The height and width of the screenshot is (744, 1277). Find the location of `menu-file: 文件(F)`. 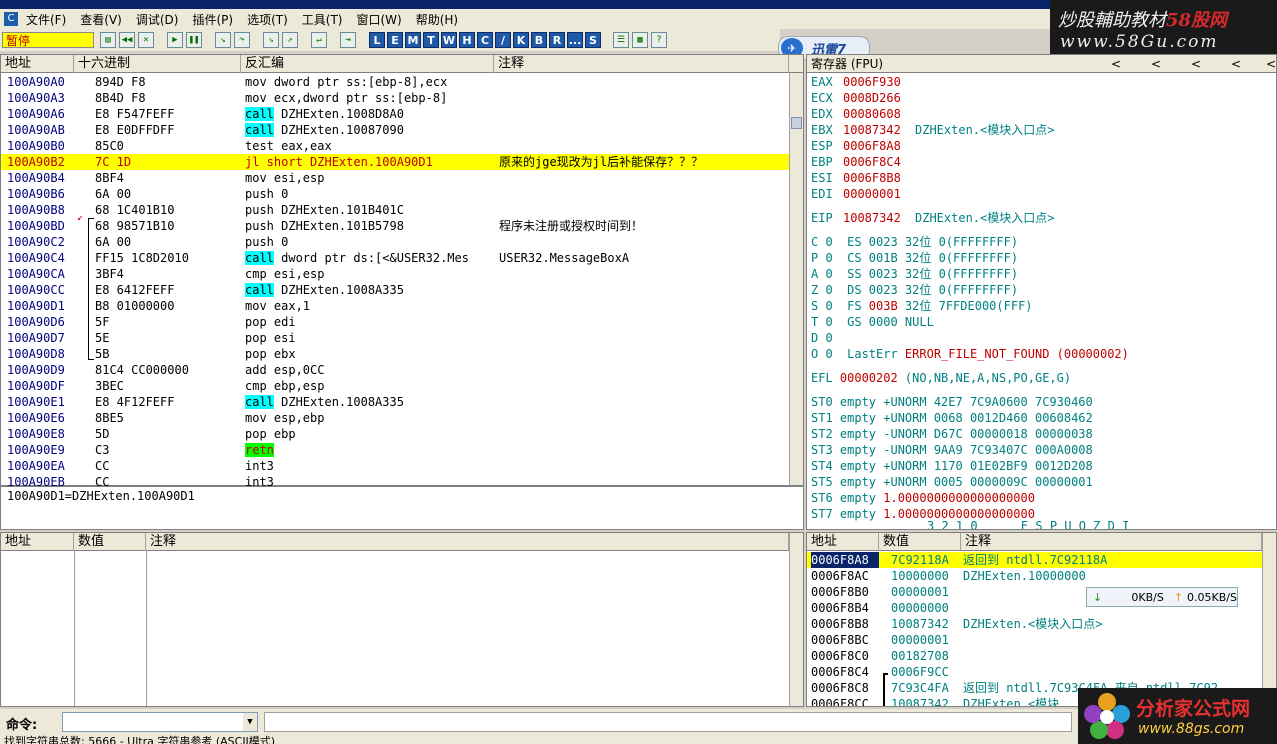

menu-file: 文件(F) is located at coordinates (46, 19).